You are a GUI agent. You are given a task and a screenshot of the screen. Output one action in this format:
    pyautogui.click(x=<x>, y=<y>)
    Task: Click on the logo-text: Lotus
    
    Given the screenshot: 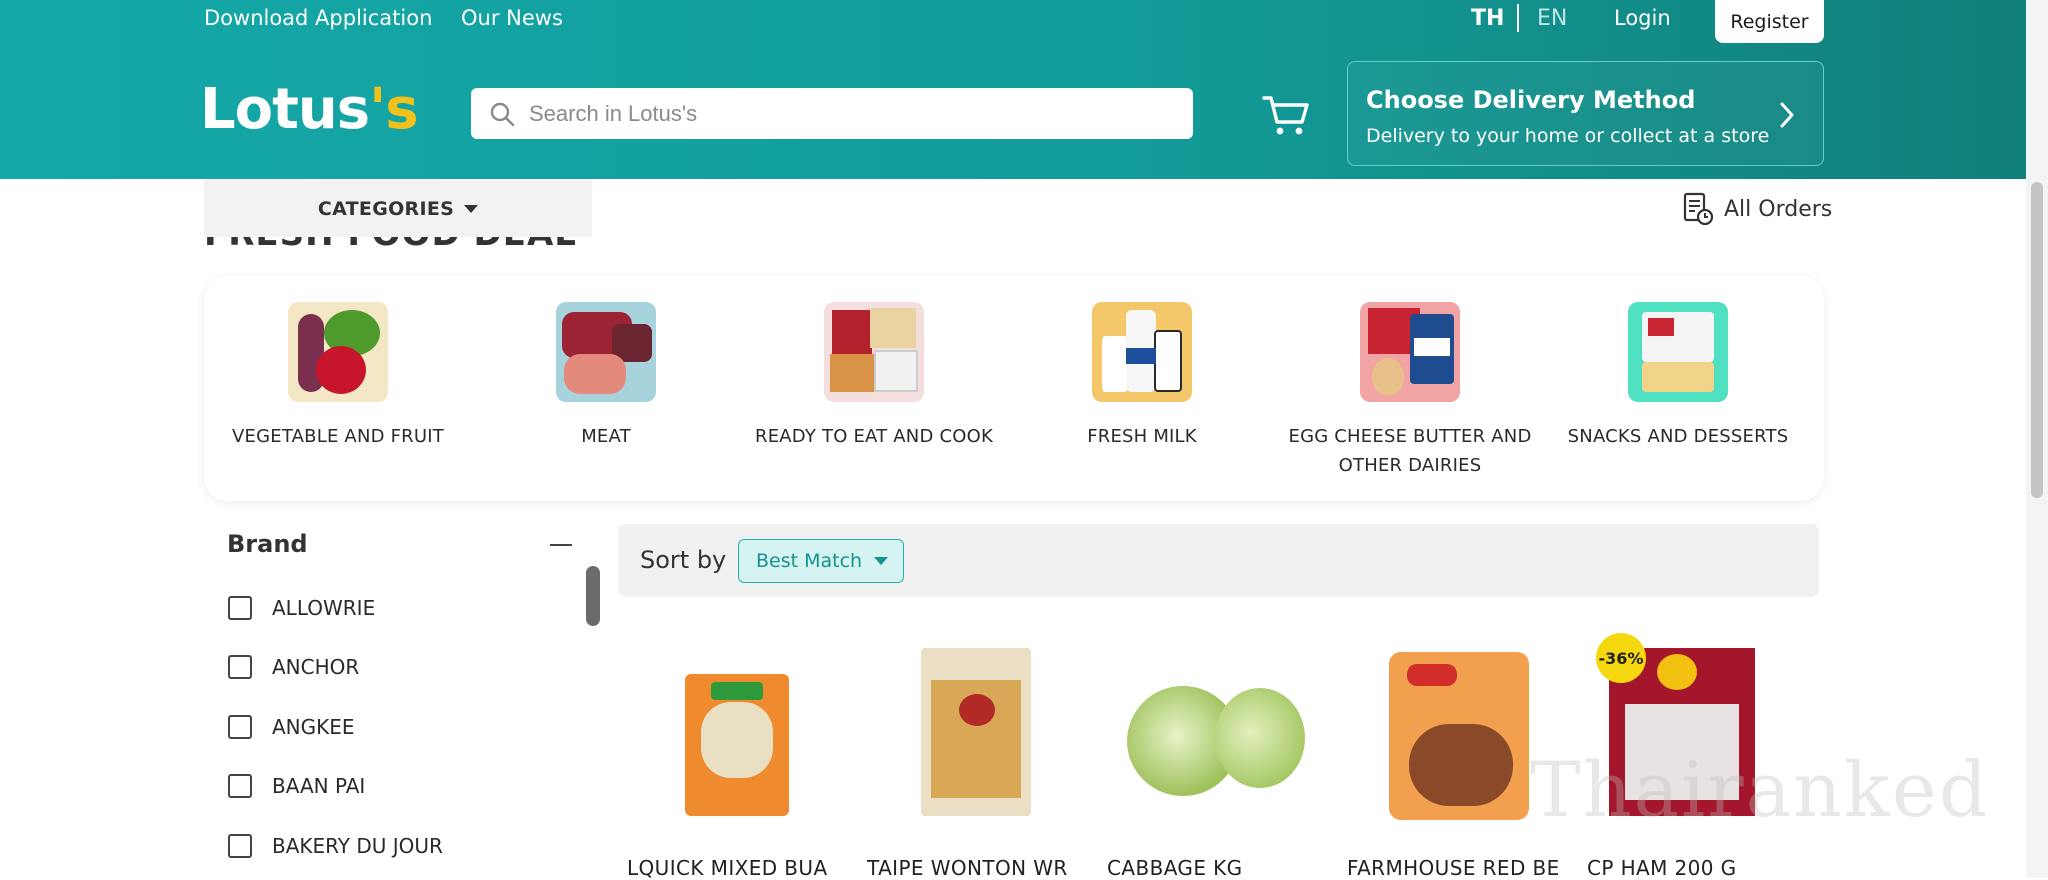 What is the action you would take?
    pyautogui.click(x=285, y=109)
    